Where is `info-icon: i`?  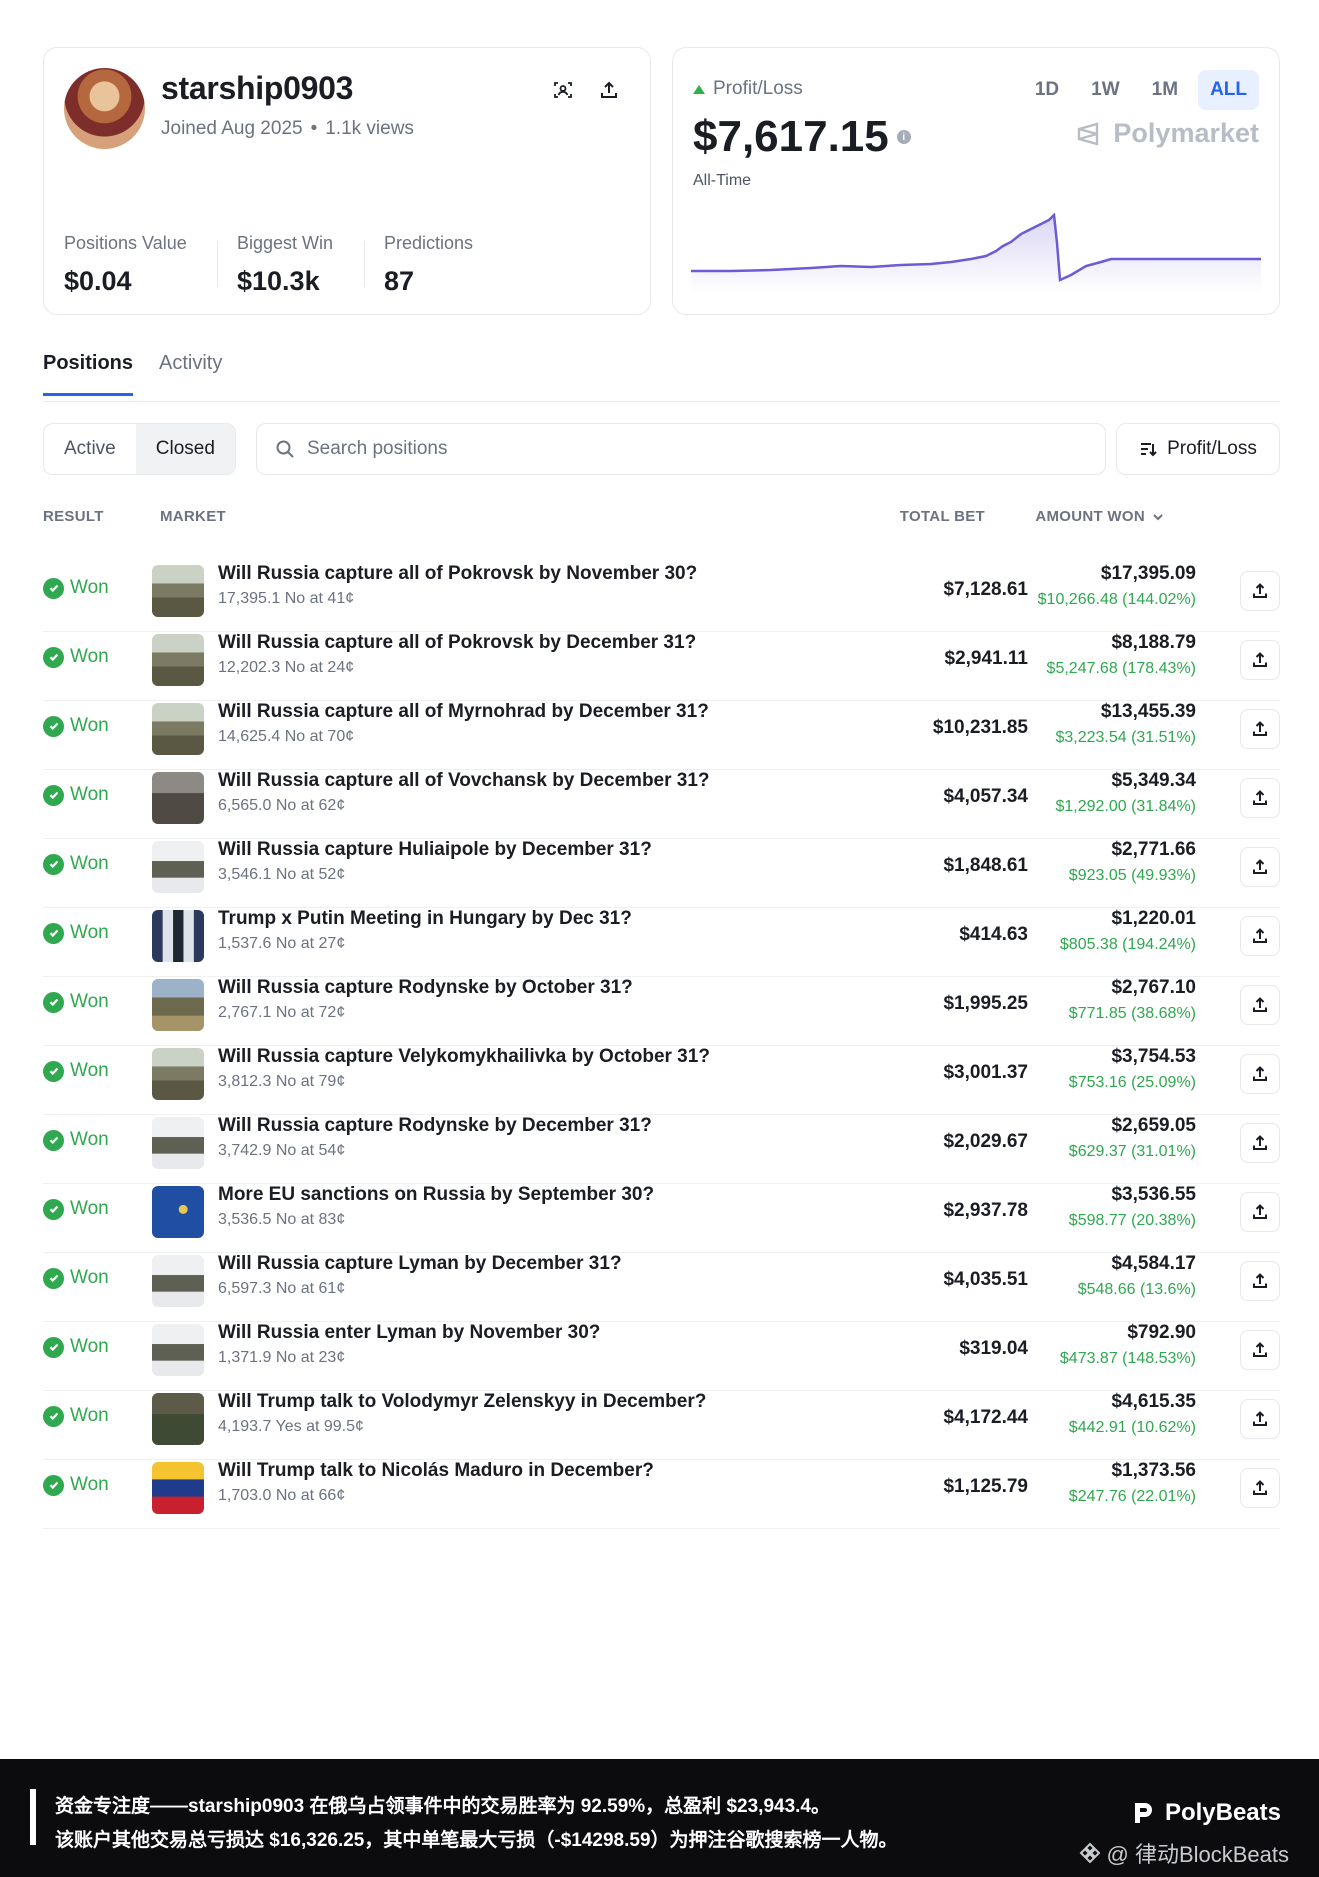
info-icon: i is located at coordinates (903, 137).